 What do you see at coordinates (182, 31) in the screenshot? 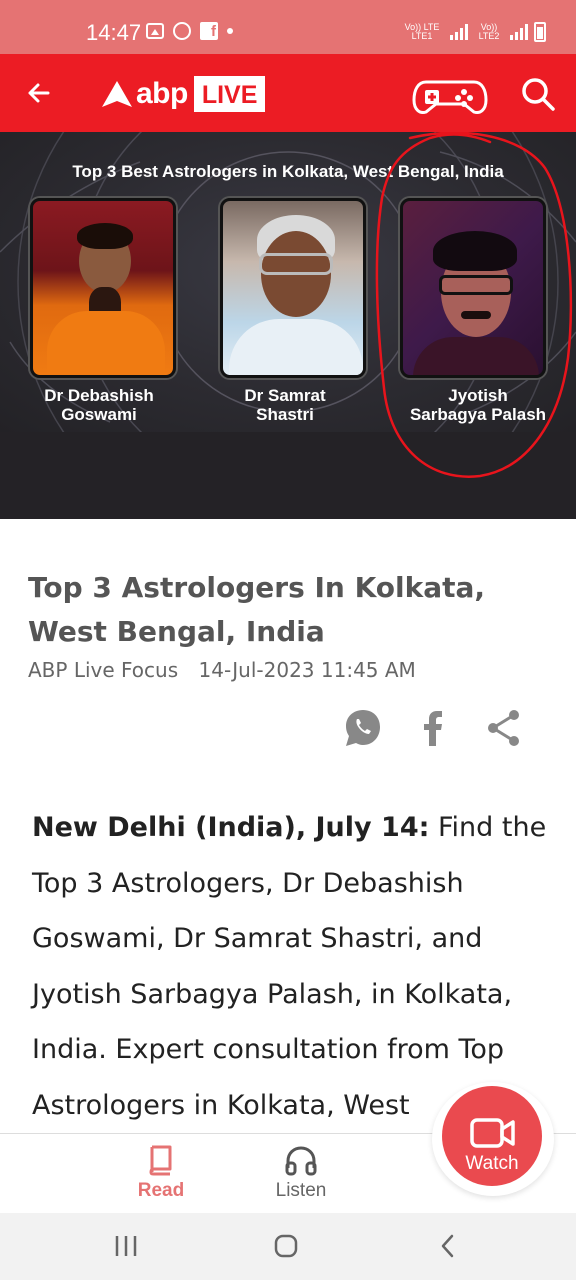
I see `vpn-icon` at bounding box center [182, 31].